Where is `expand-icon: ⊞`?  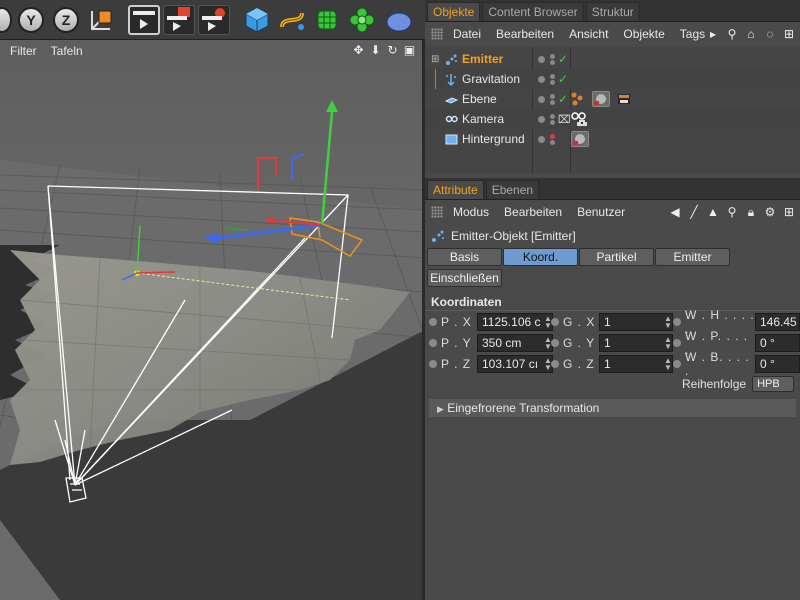
expand-icon: ⊞ is located at coordinates (435, 59).